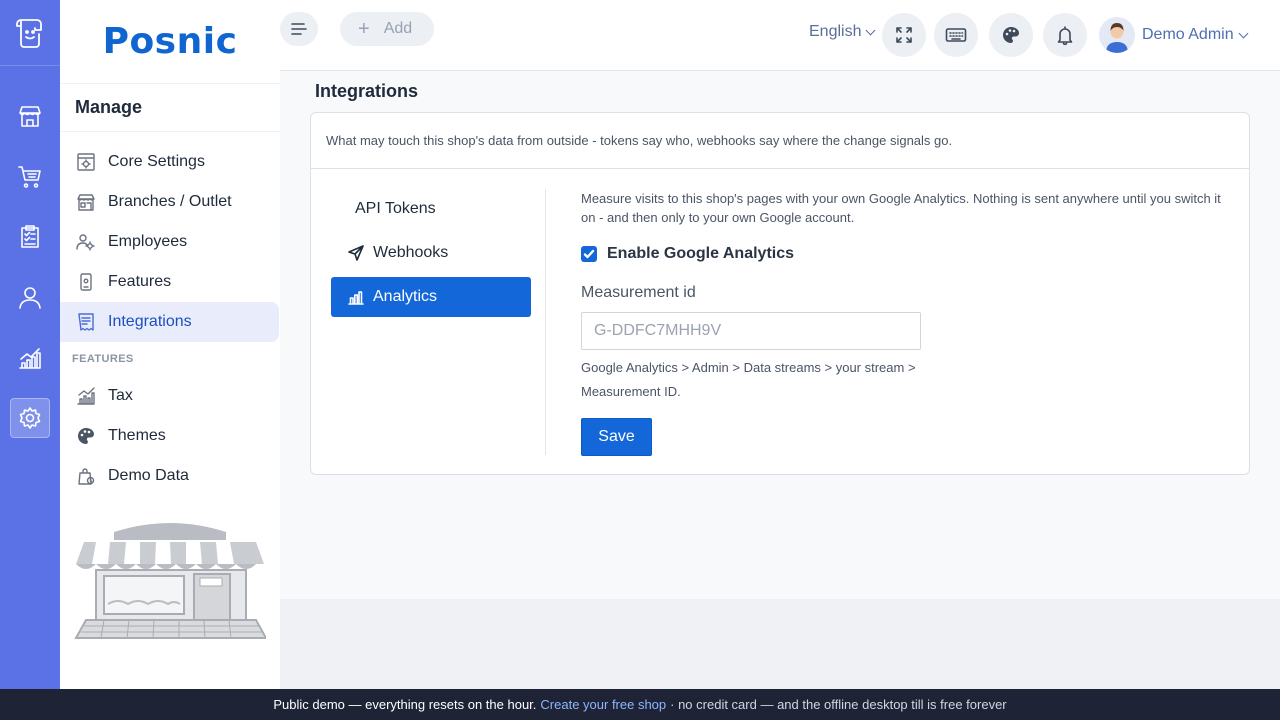  Describe the element at coordinates (170, 42) in the screenshot. I see `brand-logo: Posnic` at that location.